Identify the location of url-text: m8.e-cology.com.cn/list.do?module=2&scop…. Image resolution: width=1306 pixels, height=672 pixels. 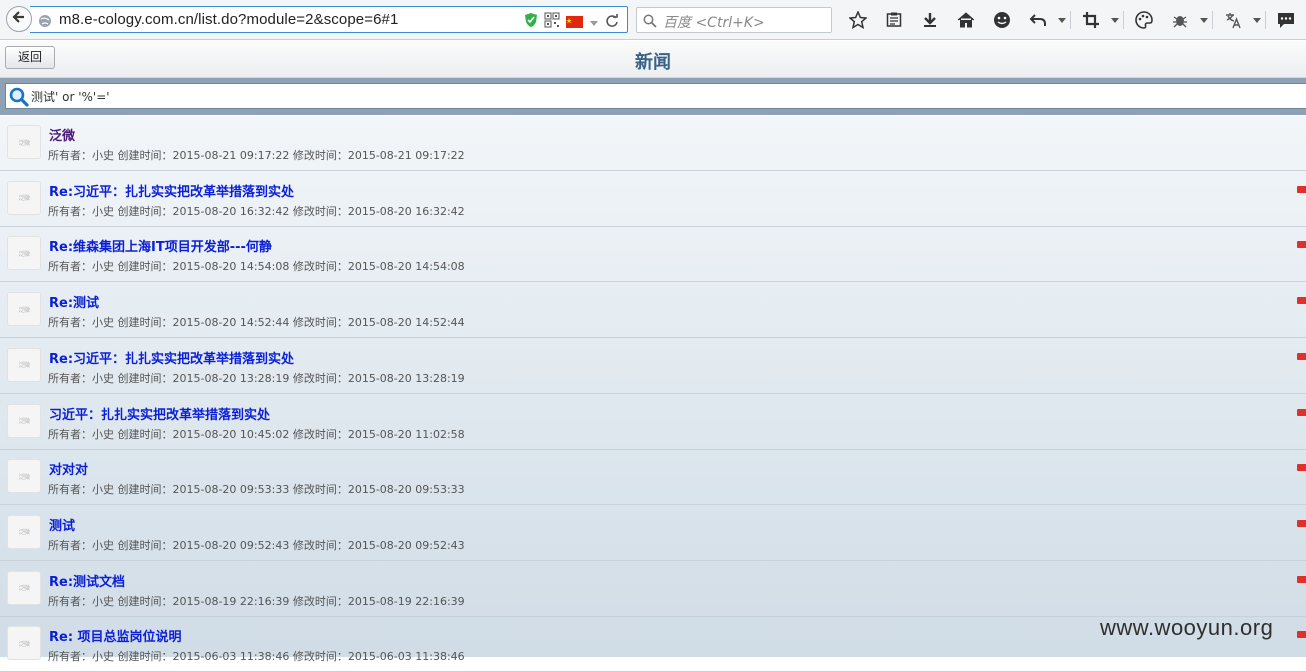
(228, 19).